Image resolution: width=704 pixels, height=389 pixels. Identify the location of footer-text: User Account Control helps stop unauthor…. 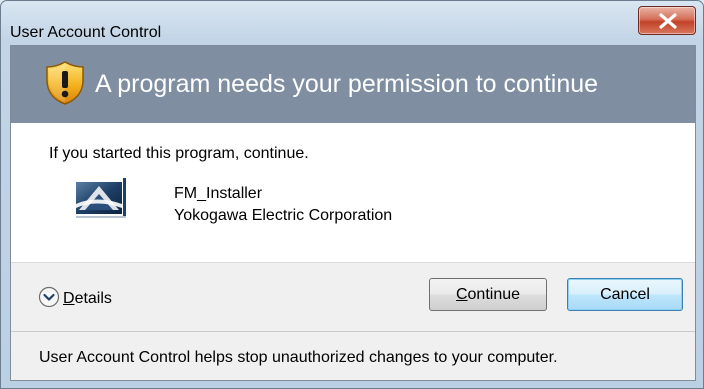
(298, 357).